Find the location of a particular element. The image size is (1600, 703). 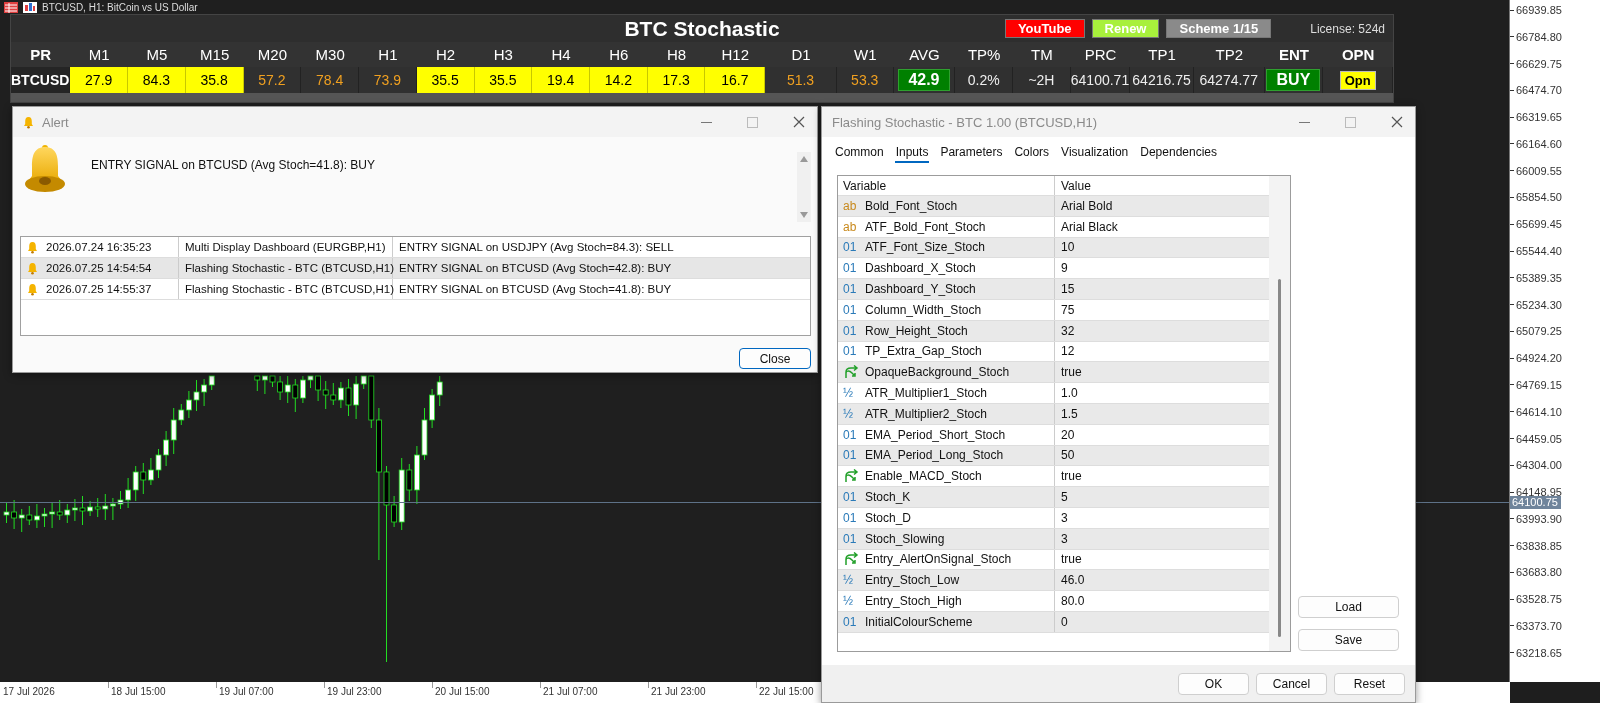

dashboard-button: YouTube is located at coordinates (1044, 28).